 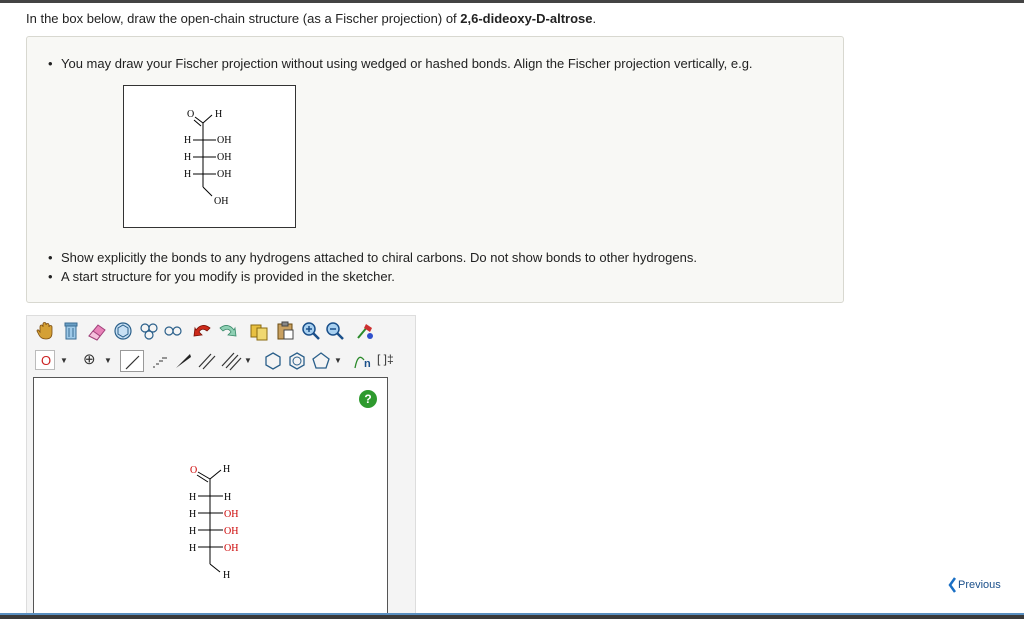 I want to click on bracket-icon: [ ]‡, so click(x=385, y=359).